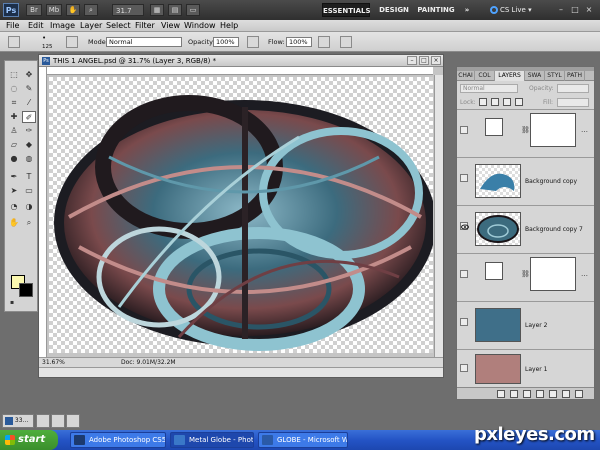  What do you see at coordinates (14, 191) in the screenshot?
I see `path-selection-tool-icon: ➤` at bounding box center [14, 191].